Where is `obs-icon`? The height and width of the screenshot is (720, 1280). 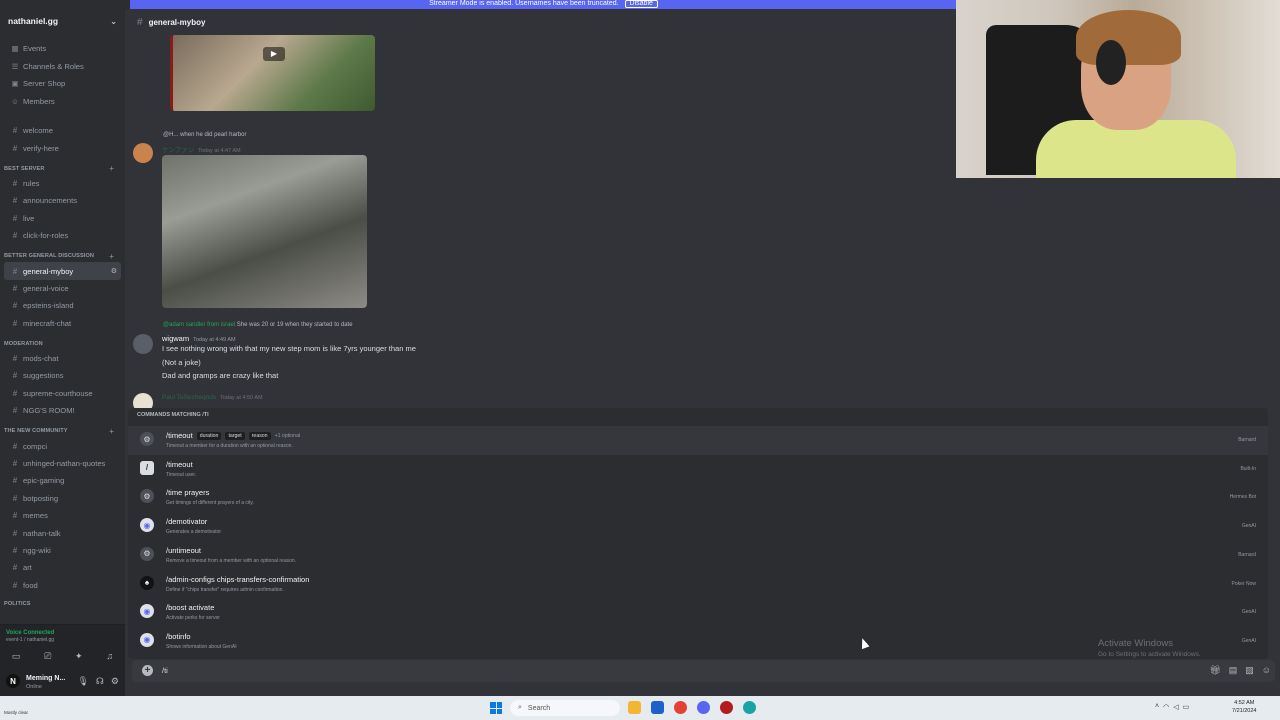
obs-icon is located at coordinates (726, 707).